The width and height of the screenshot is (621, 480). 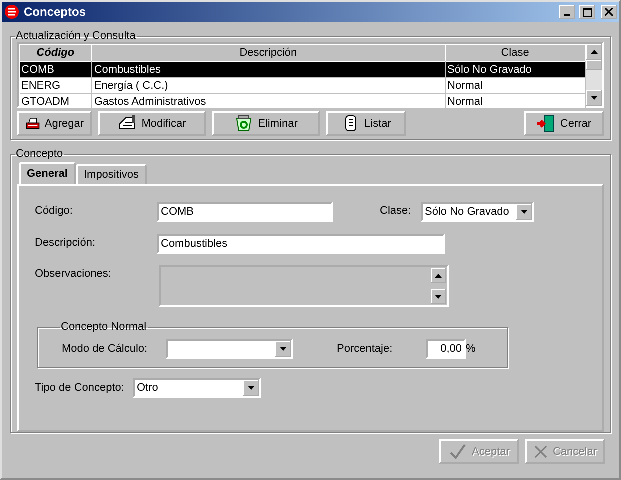 I want to click on unit-label: %, so click(x=471, y=349).